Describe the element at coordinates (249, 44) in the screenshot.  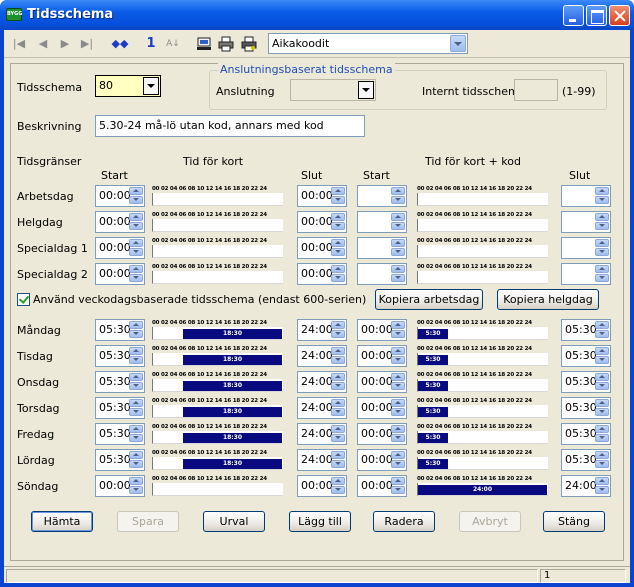
I see `printer-preview-icon` at that location.